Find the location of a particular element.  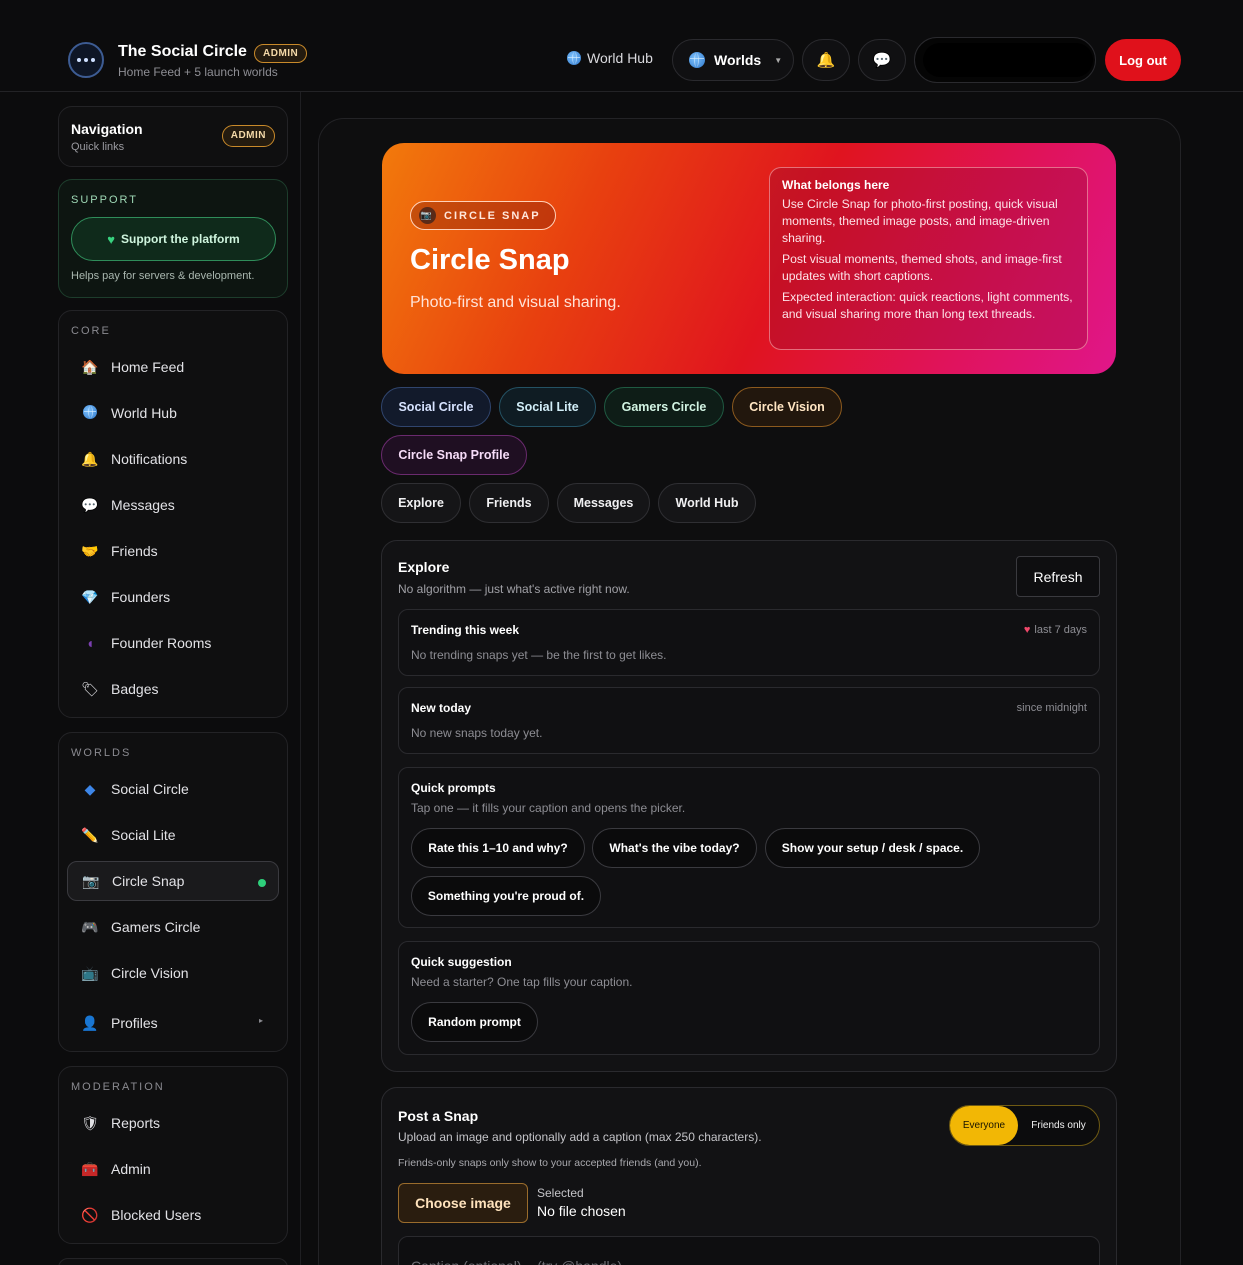

new-today-title: New today is located at coordinates (441, 708).